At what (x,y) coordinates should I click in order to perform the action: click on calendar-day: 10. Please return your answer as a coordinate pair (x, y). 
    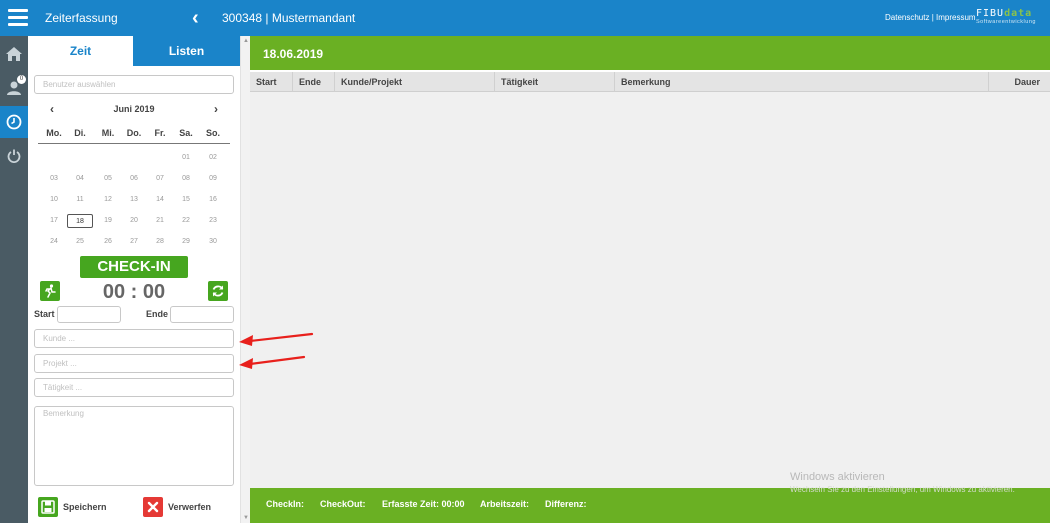
    Looking at the image, I should click on (54, 200).